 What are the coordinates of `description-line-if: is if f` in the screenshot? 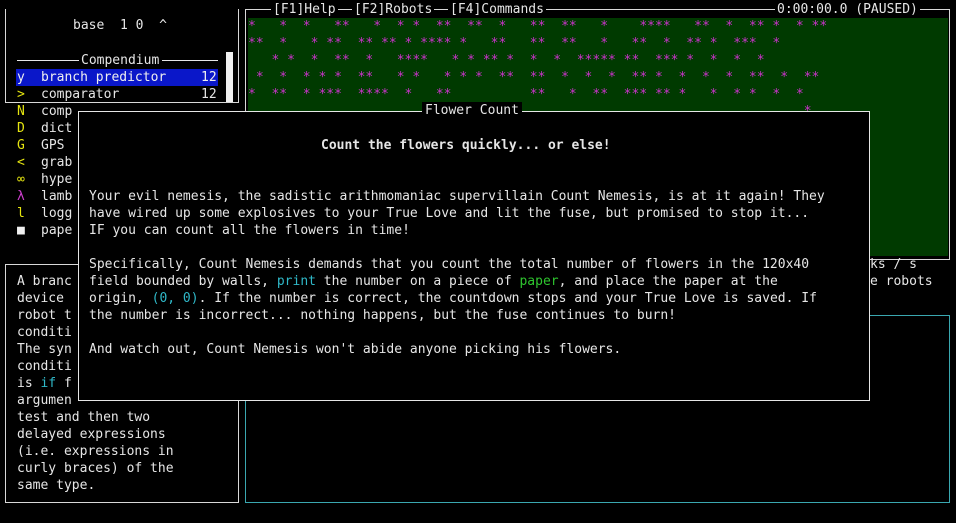 It's located at (44, 383).